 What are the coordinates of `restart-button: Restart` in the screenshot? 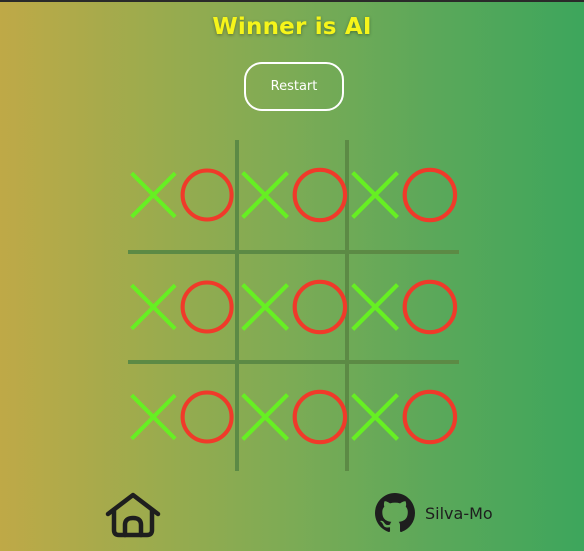 It's located at (294, 86).